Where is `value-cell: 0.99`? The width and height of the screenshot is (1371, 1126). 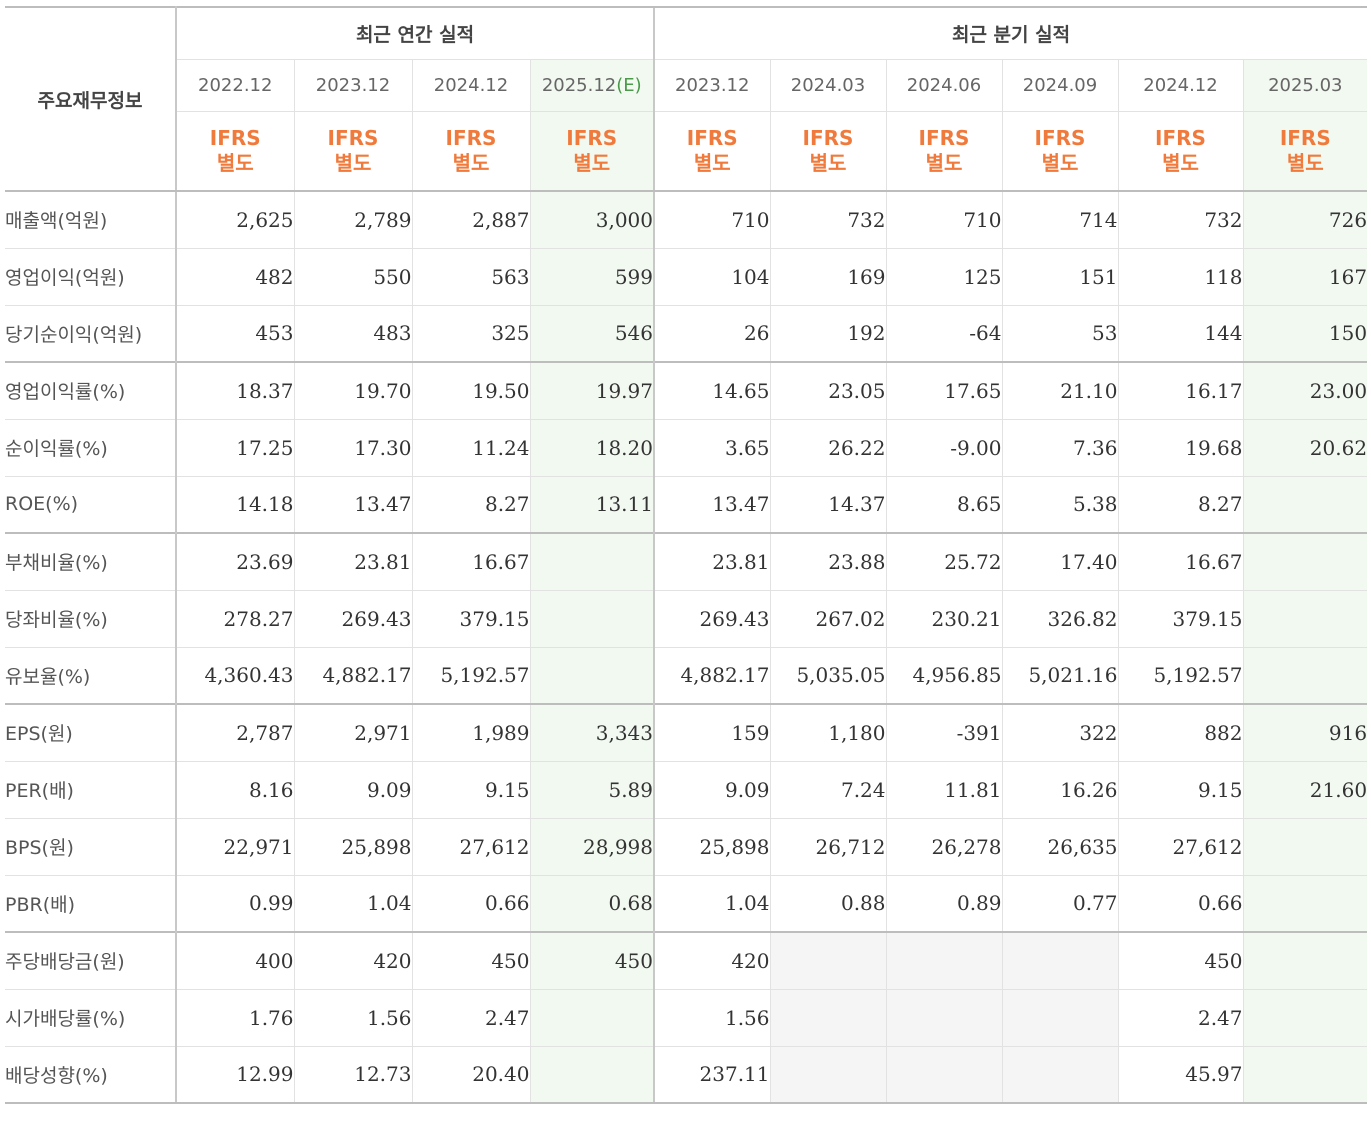 value-cell: 0.99 is located at coordinates (234, 904).